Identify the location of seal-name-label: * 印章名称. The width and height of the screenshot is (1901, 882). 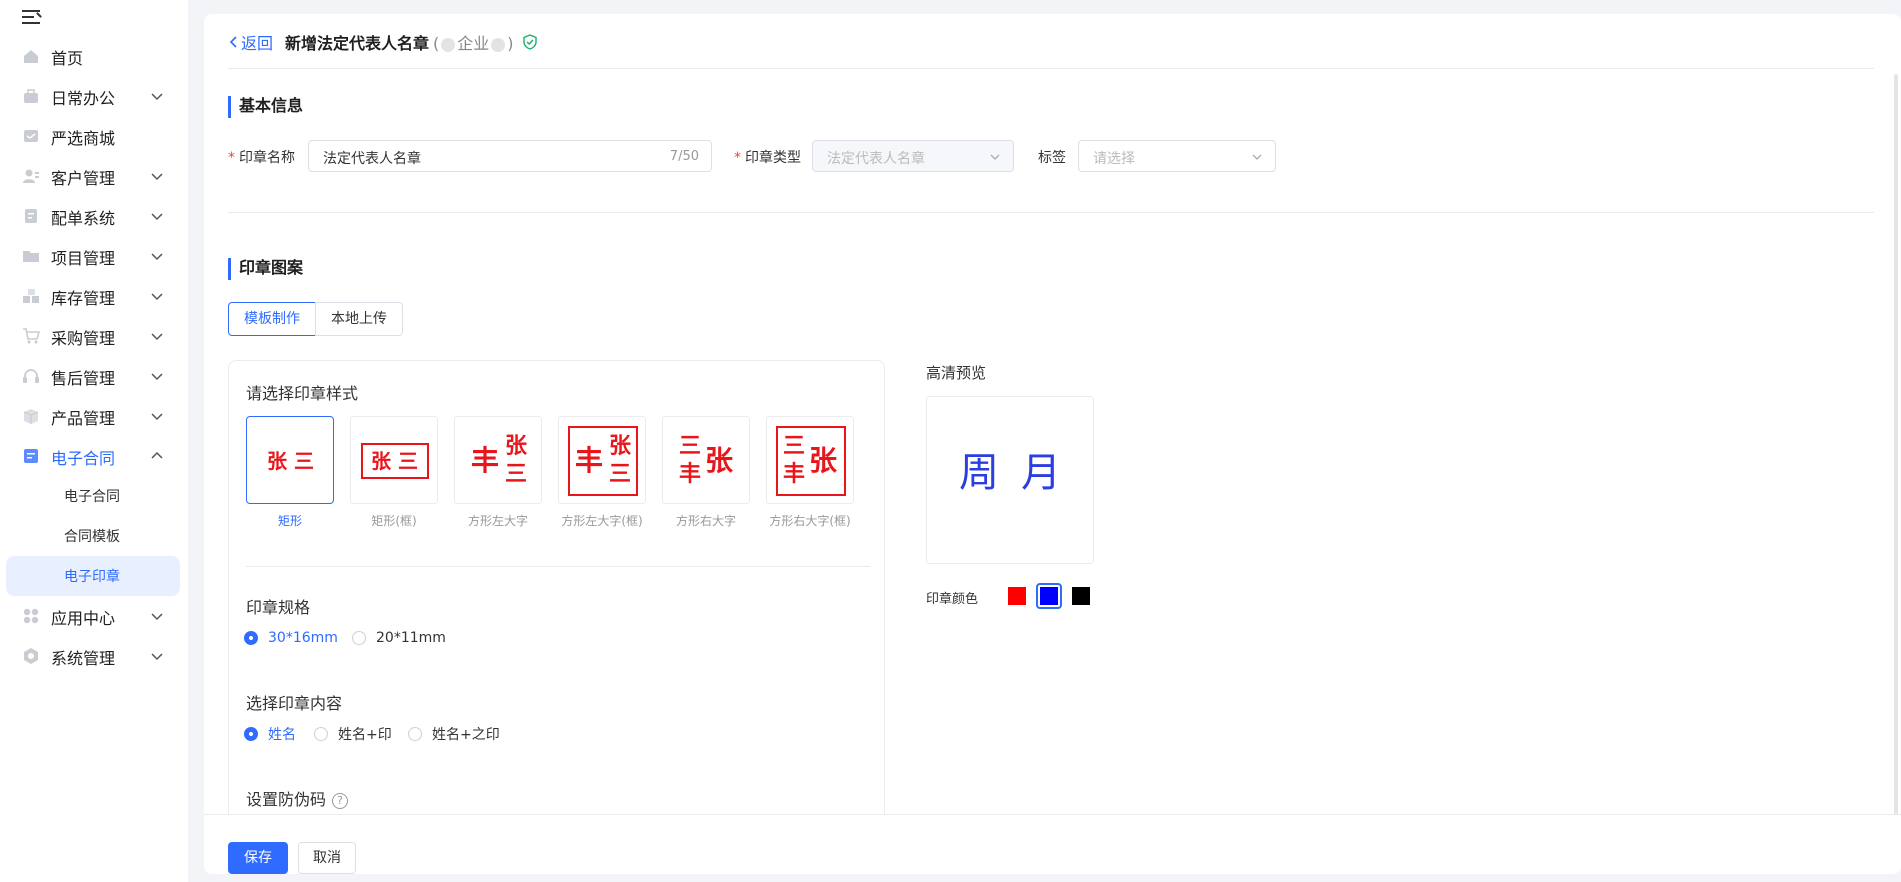
(261, 158).